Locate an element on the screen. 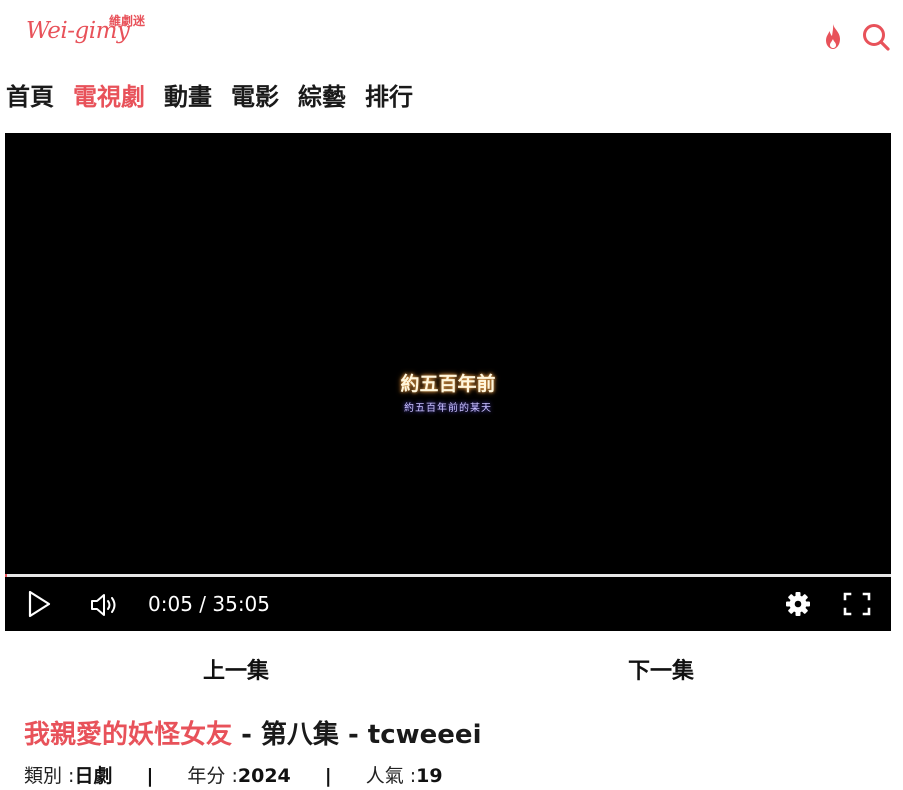 This screenshot has height=790, width=903. settings-button is located at coordinates (798, 604).